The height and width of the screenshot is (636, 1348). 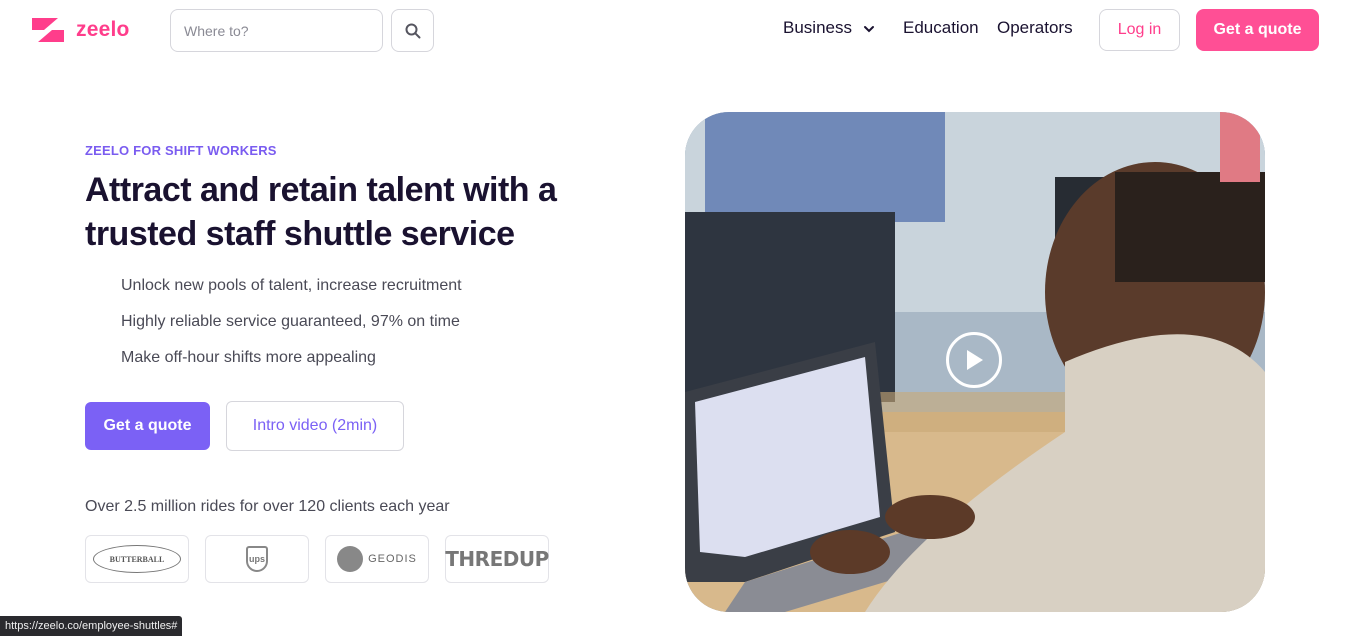 I want to click on nav-education-label: Education, so click(x=941, y=27).